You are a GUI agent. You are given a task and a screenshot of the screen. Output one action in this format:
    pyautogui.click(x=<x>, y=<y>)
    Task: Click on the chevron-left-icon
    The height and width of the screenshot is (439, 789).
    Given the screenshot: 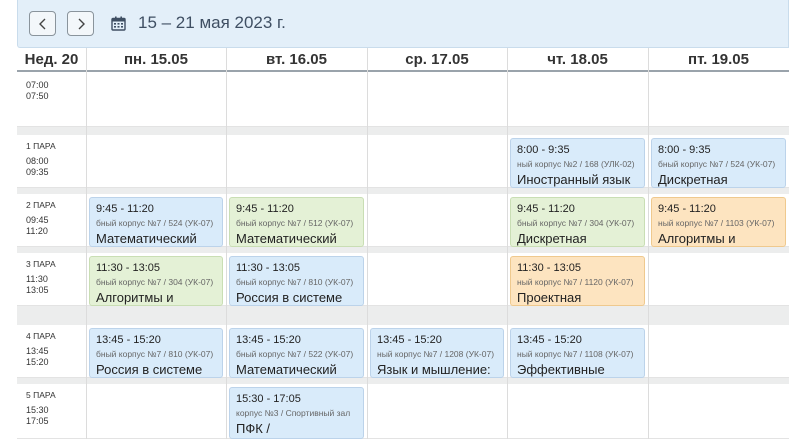 What is the action you would take?
    pyautogui.click(x=41, y=23)
    